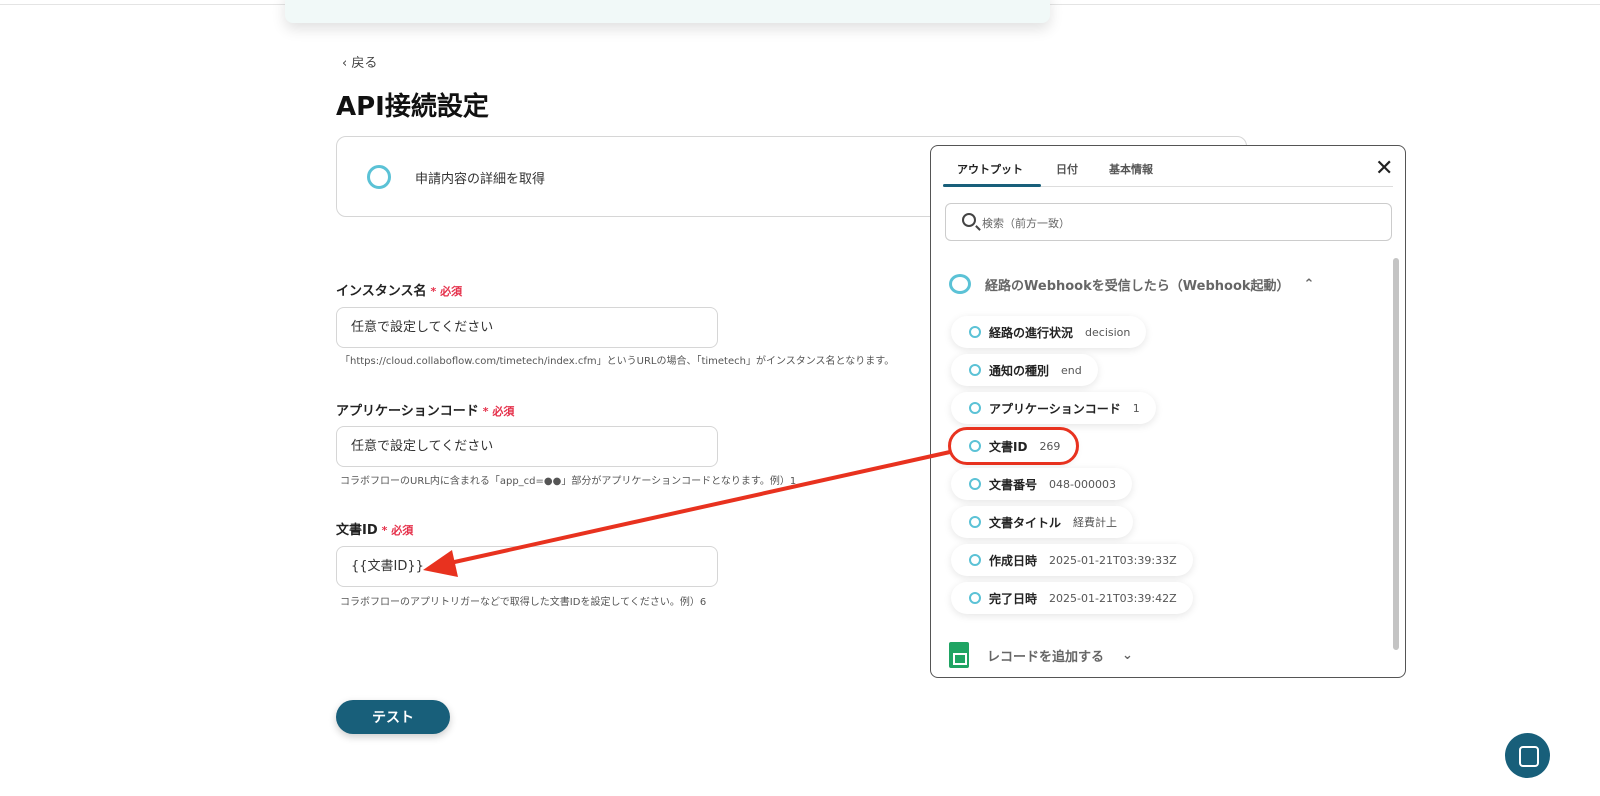  Describe the element at coordinates (1131, 169) in the screenshot. I see `tab-basic-info: 基本情報` at that location.